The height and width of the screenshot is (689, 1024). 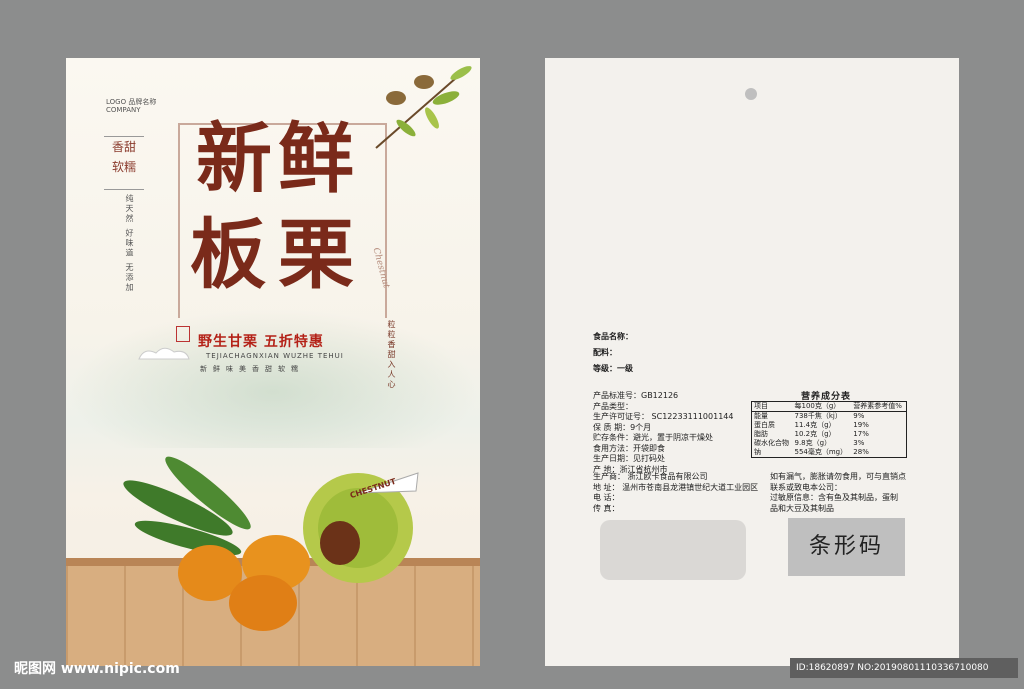 I want to click on table-row: 蛋白质 11.4克（g） 19%, so click(x=829, y=425).